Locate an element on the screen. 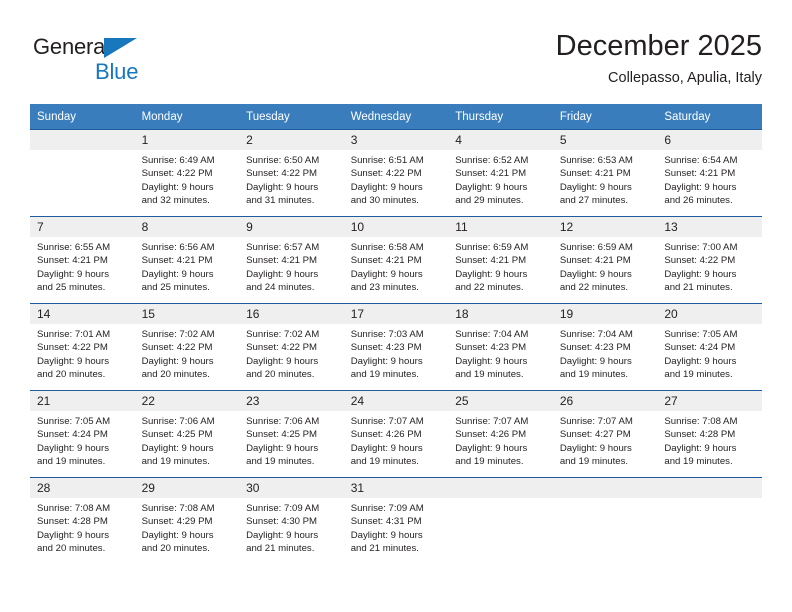 The image size is (792, 612). day-number: 30 is located at coordinates (291, 488).